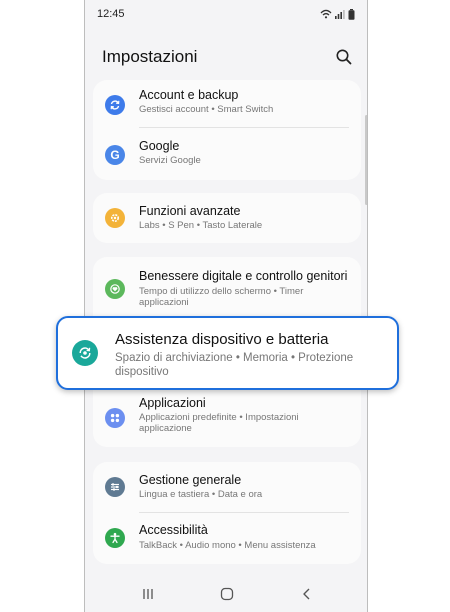 The image size is (450, 612). Describe the element at coordinates (190, 480) in the screenshot. I see `settings-item-title: Gestione generale` at that location.